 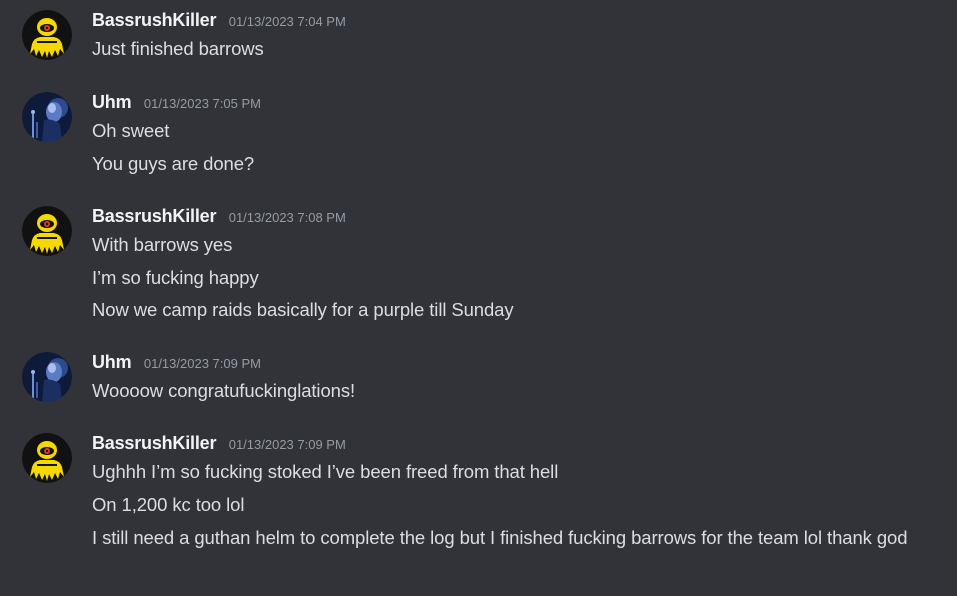 I want to click on timestamp: 01/13/2023 7:04 PM, so click(x=287, y=21).